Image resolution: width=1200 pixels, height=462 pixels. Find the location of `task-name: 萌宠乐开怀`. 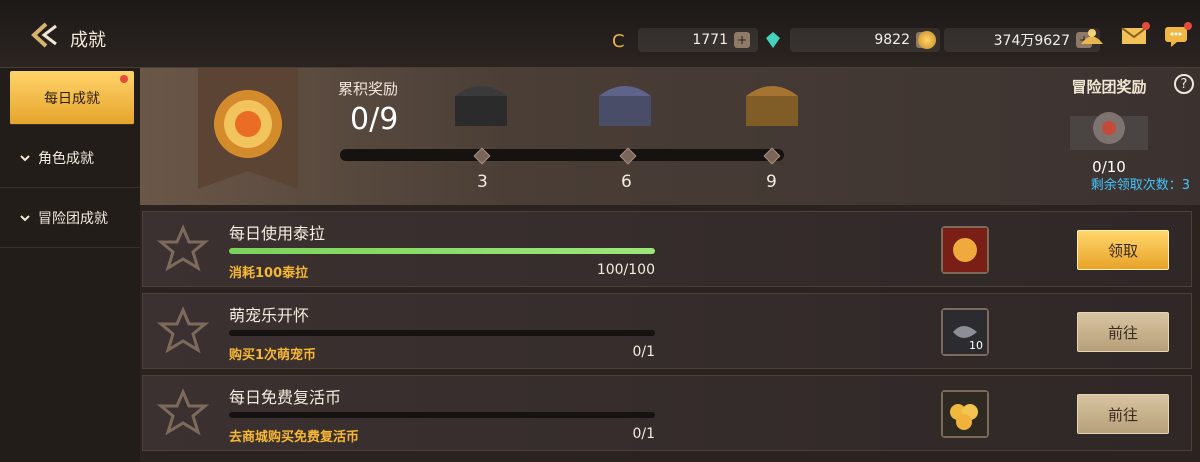

task-name: 萌宠乐开怀 is located at coordinates (269, 315).